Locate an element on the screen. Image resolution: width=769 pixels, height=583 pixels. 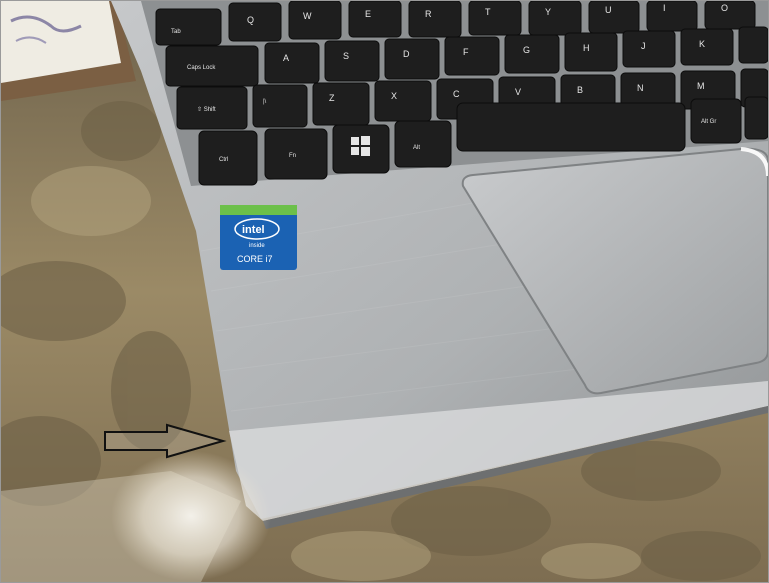
svg-text: G is located at coordinates (526, 50).